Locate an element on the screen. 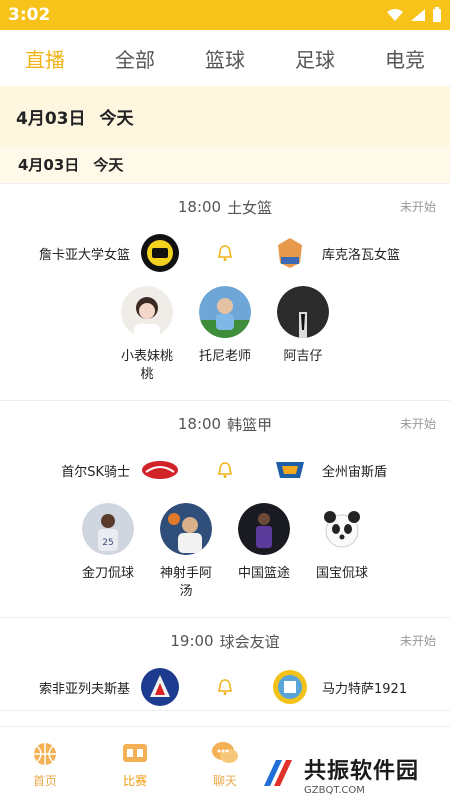 The width and height of the screenshot is (450, 800). signal-icon is located at coordinates (418, 15).